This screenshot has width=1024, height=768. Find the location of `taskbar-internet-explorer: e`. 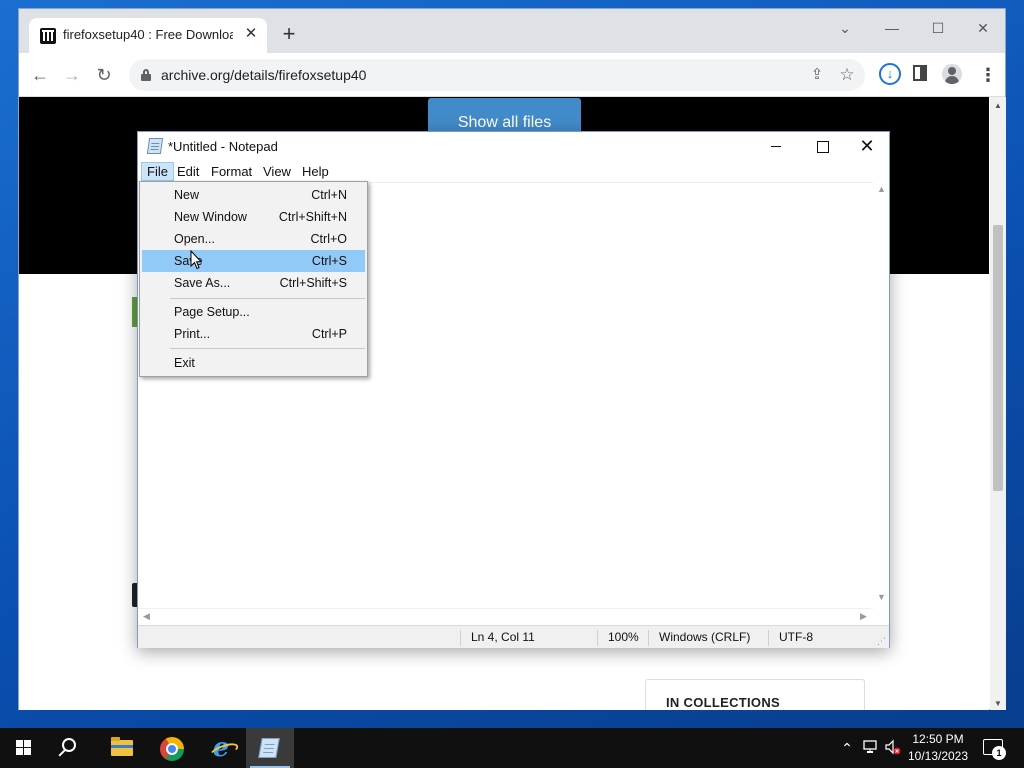

taskbar-internet-explorer: e is located at coordinates (221, 748).